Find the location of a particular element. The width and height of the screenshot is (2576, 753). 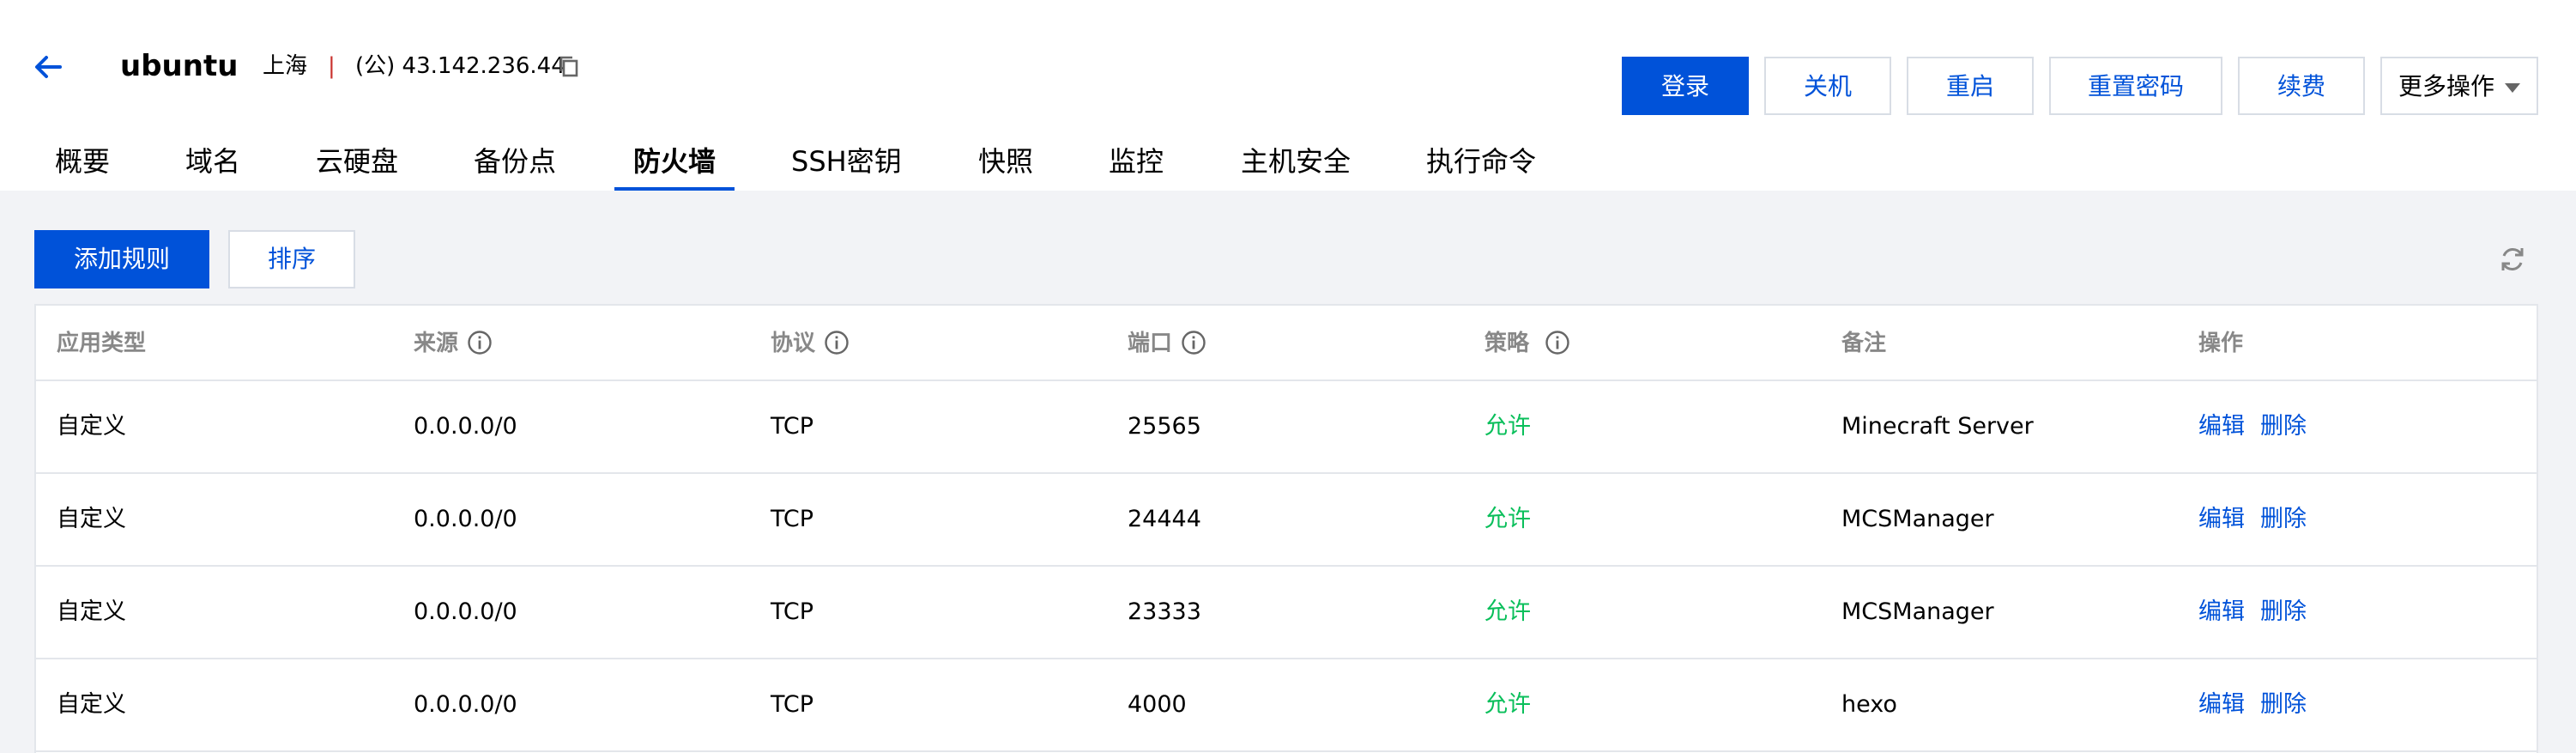

tab-domain: 域名 is located at coordinates (212, 167).